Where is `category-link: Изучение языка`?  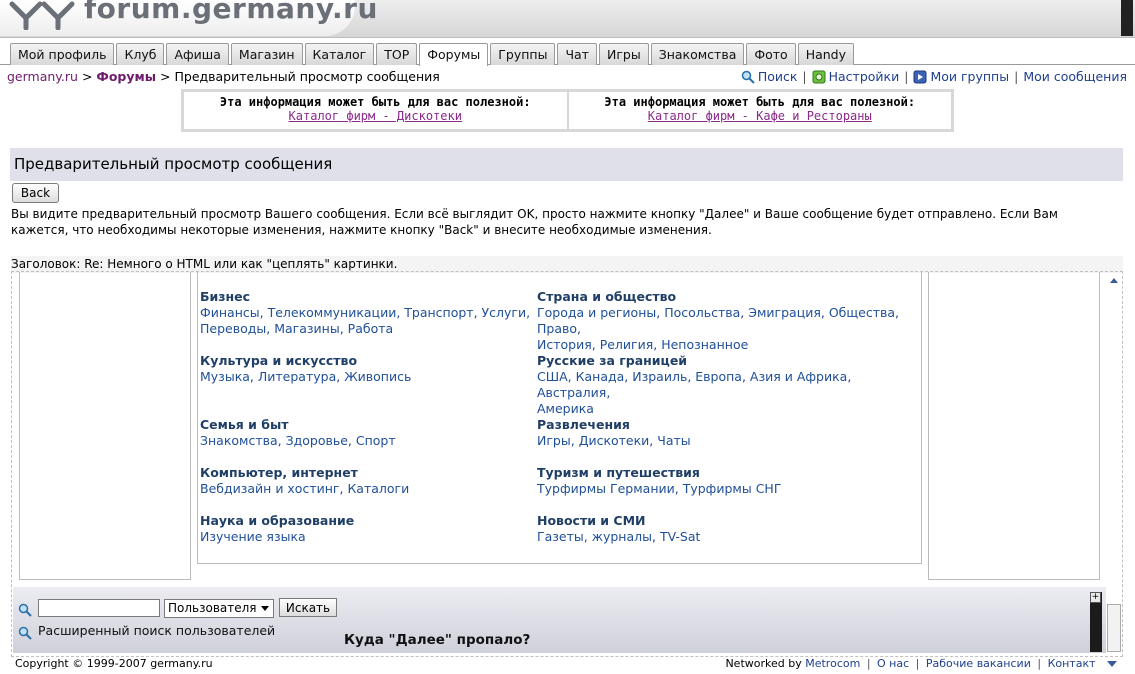
category-link: Изучение языка is located at coordinates (253, 536).